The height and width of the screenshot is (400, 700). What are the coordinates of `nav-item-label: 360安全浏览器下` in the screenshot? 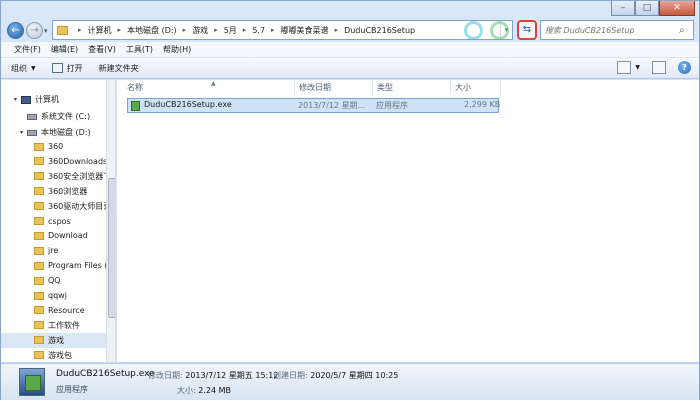 It's located at (77, 176).